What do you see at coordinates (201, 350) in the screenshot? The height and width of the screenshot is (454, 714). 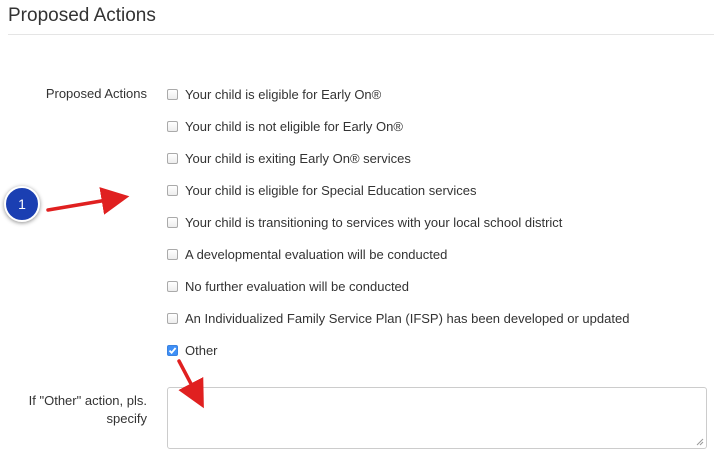 I see `checkbox-label: Other` at bounding box center [201, 350].